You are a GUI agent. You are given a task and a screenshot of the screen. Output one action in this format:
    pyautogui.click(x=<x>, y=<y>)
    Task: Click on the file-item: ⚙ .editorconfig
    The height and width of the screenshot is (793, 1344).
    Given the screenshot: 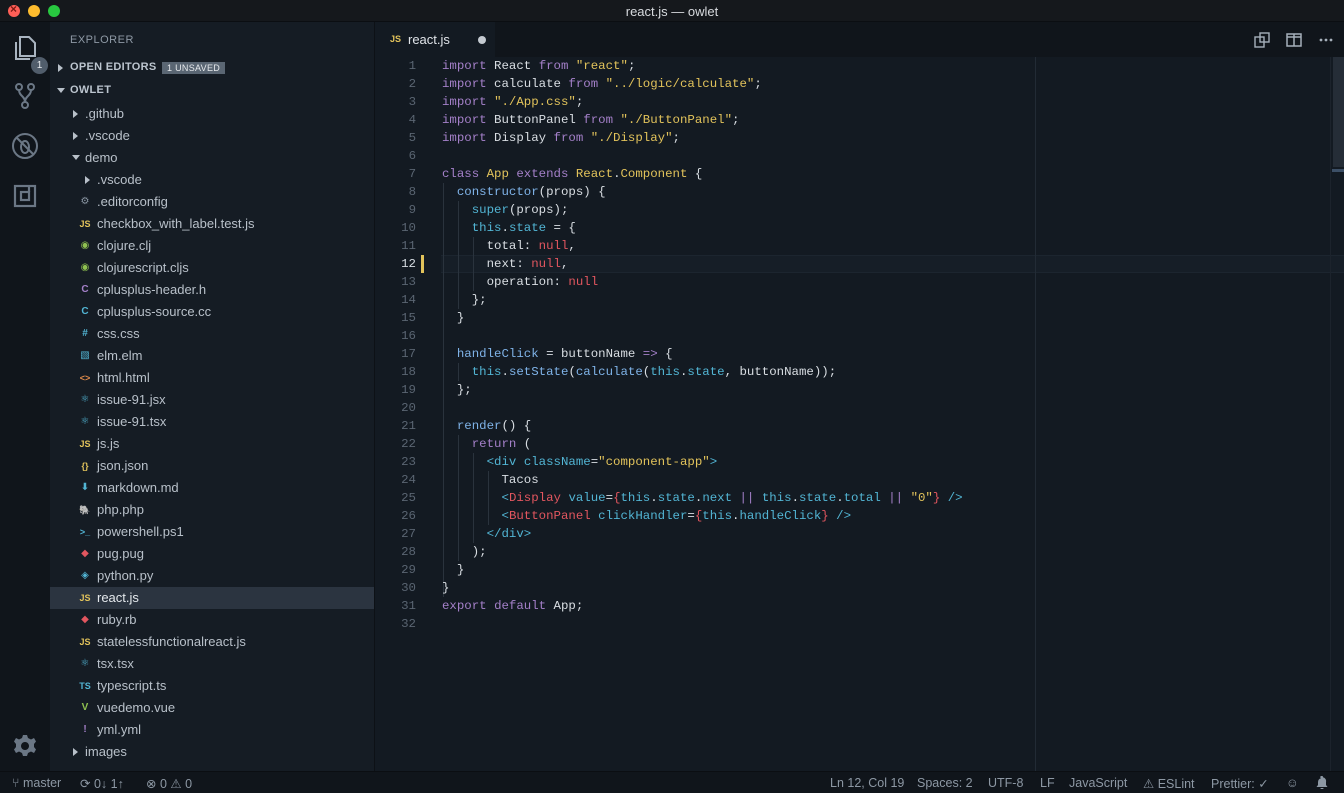 What is the action you would take?
    pyautogui.click(x=212, y=202)
    